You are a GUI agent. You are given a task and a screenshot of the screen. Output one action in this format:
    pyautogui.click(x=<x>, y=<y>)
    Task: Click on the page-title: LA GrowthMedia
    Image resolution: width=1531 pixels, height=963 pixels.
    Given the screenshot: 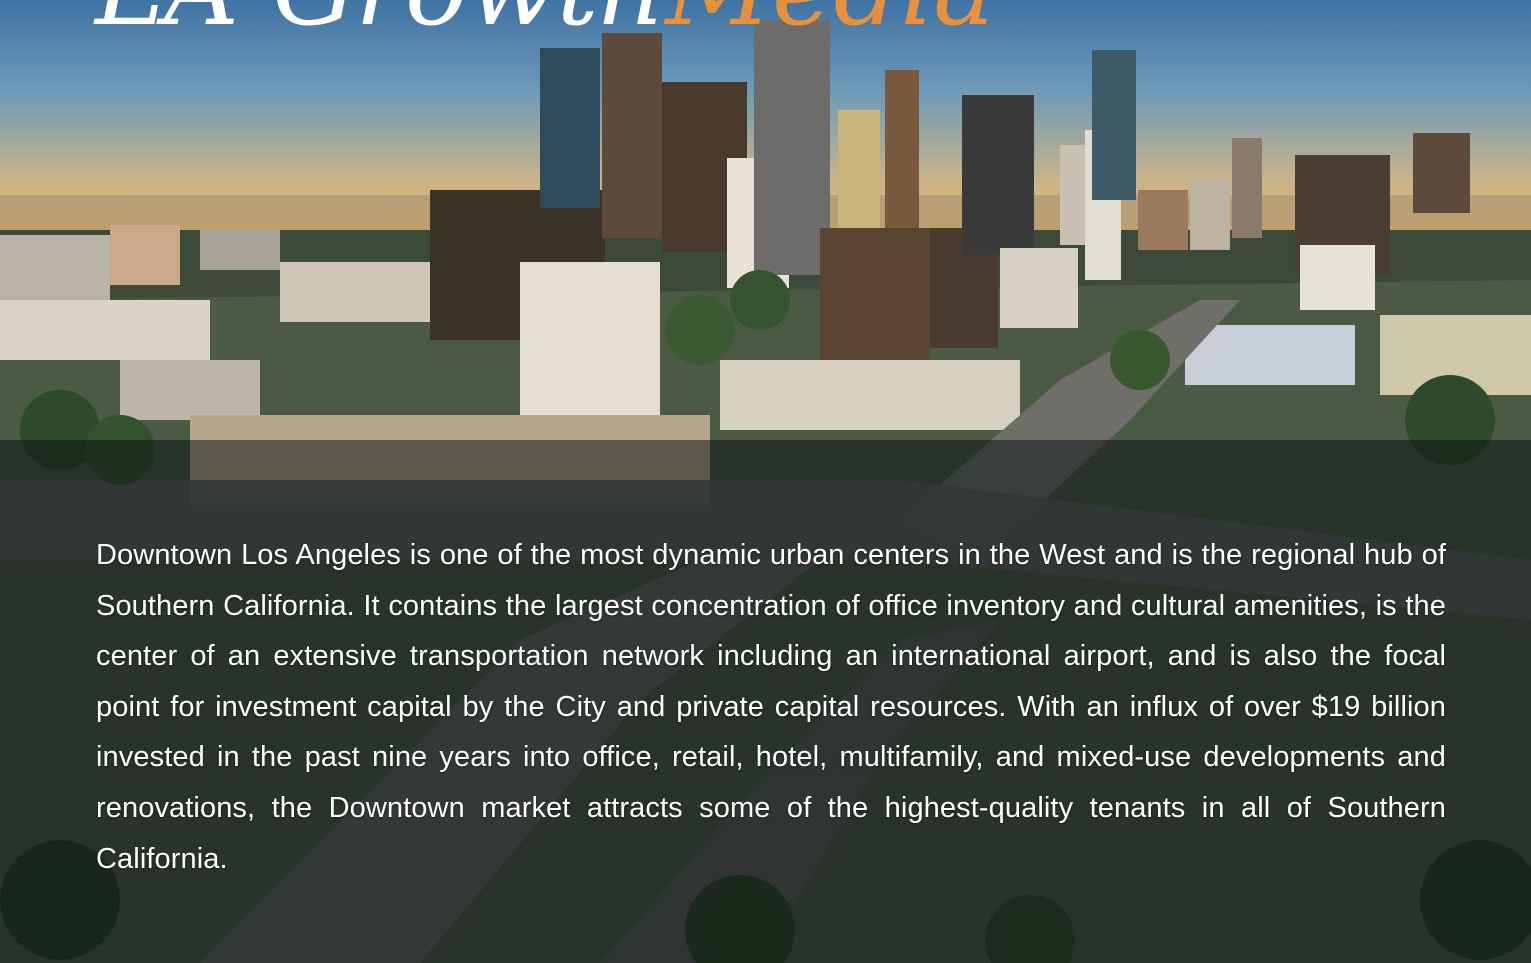 What is the action you would take?
    pyautogui.click(x=595, y=20)
    